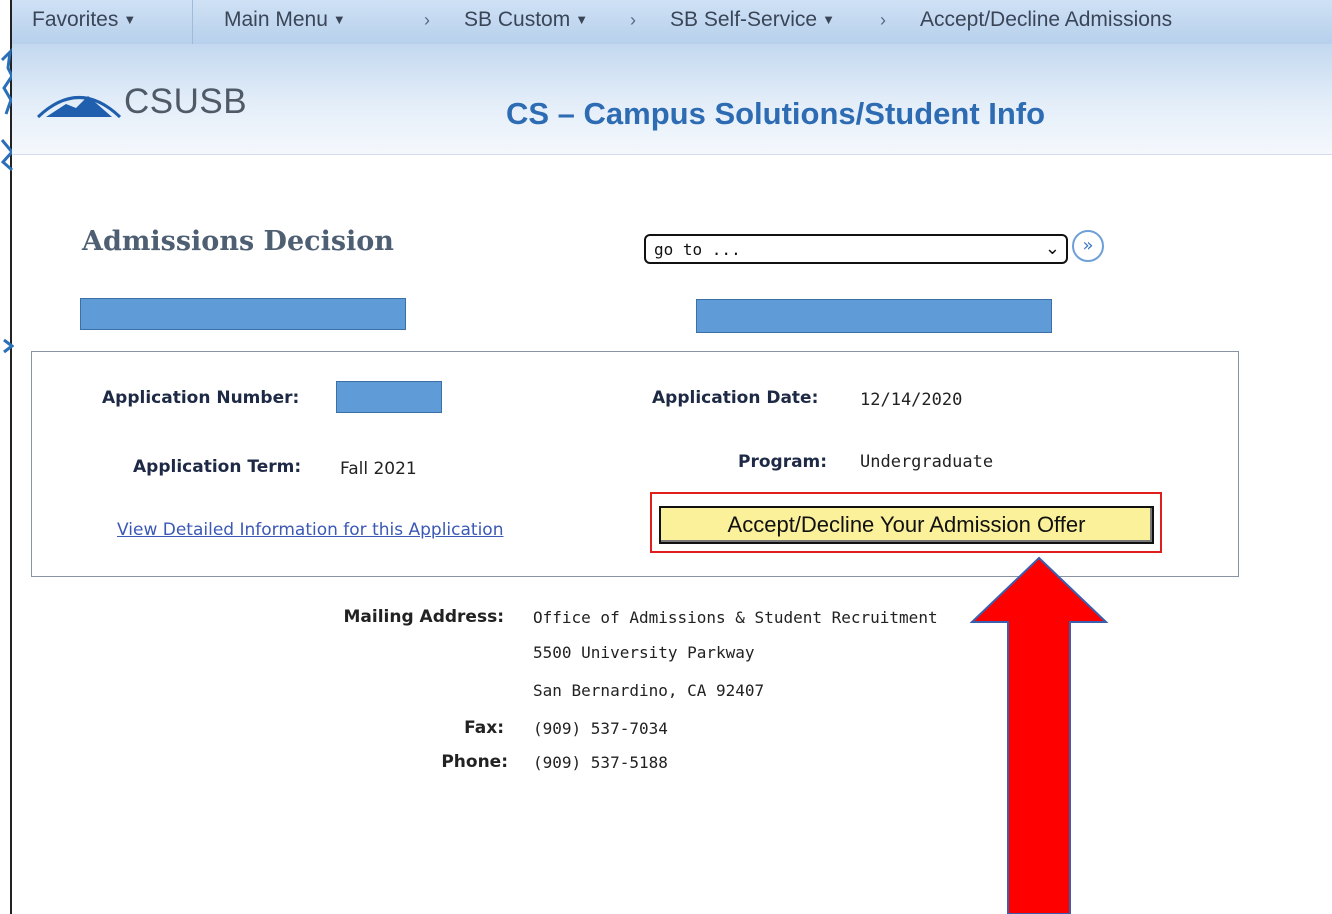  What do you see at coordinates (856, 249) in the screenshot?
I see `goto-dropdown: go to ... ⌄` at bounding box center [856, 249].